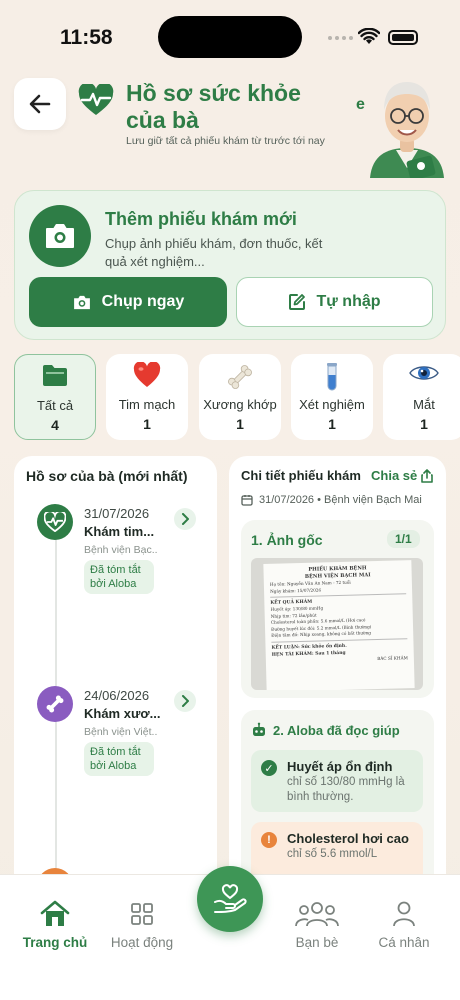  I want to click on category-label: Xương khớp, so click(240, 404).